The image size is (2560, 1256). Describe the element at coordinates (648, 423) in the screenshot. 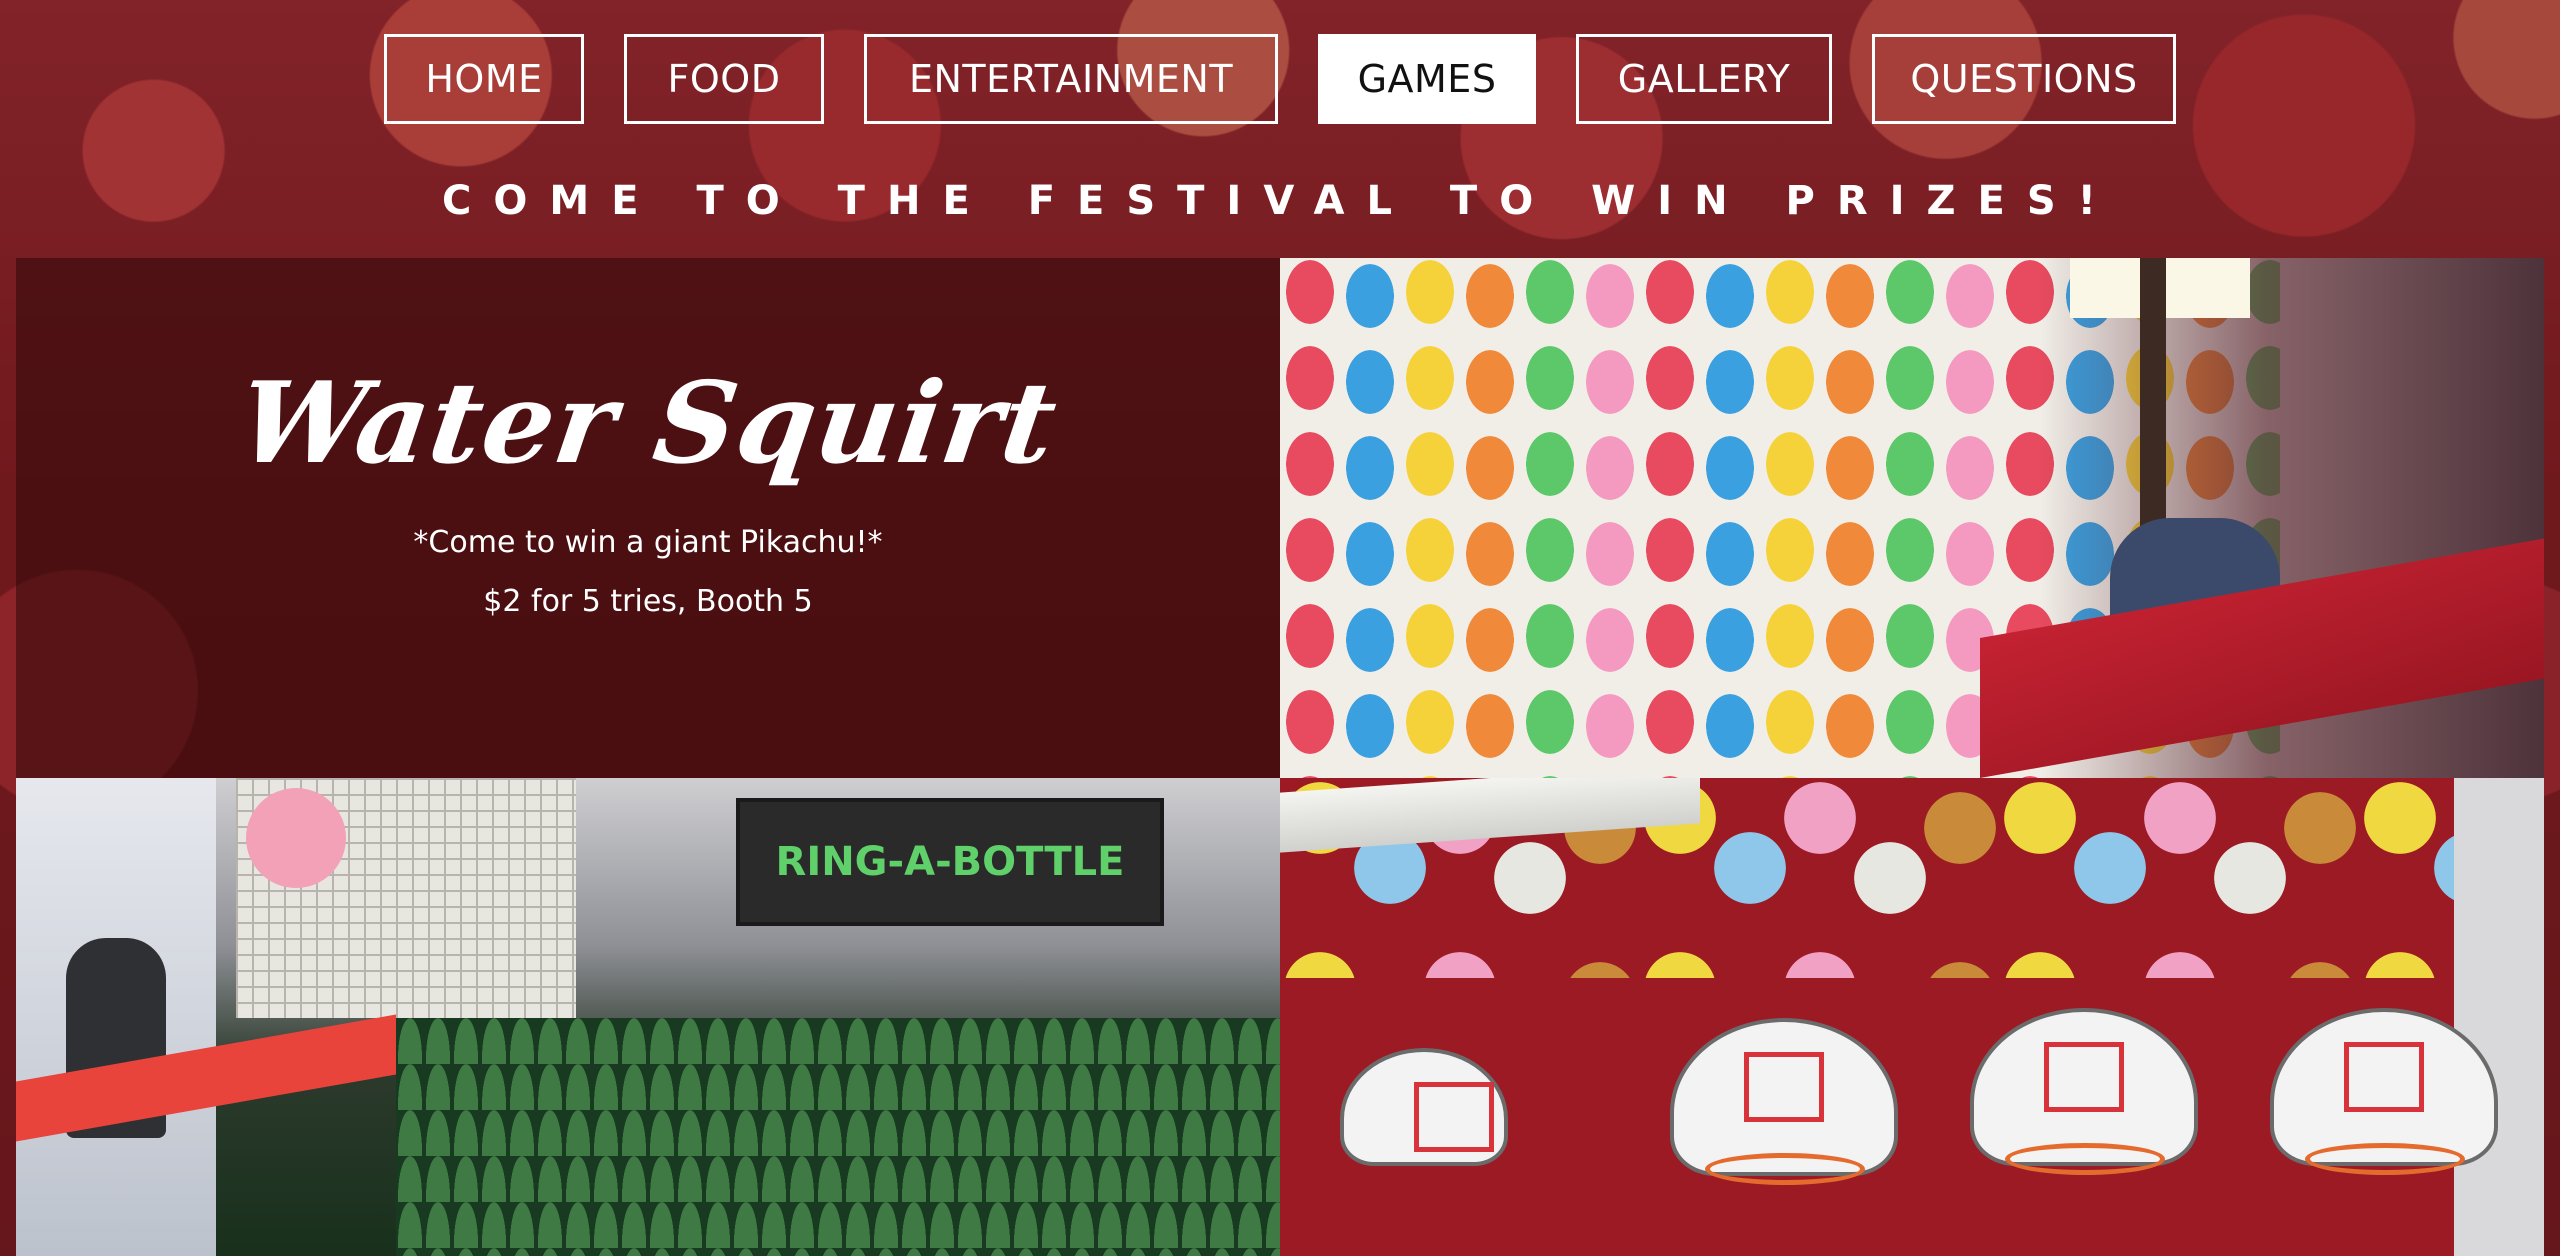

I see `game-title: Water Squirt` at that location.